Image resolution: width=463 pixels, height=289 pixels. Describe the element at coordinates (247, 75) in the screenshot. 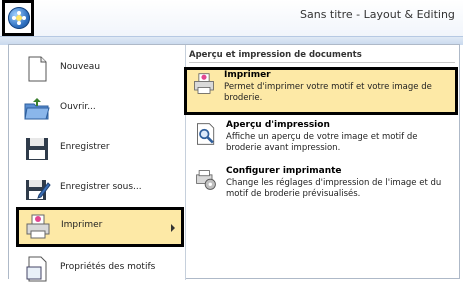

I see `submenu-item-title: Imprimer` at that location.